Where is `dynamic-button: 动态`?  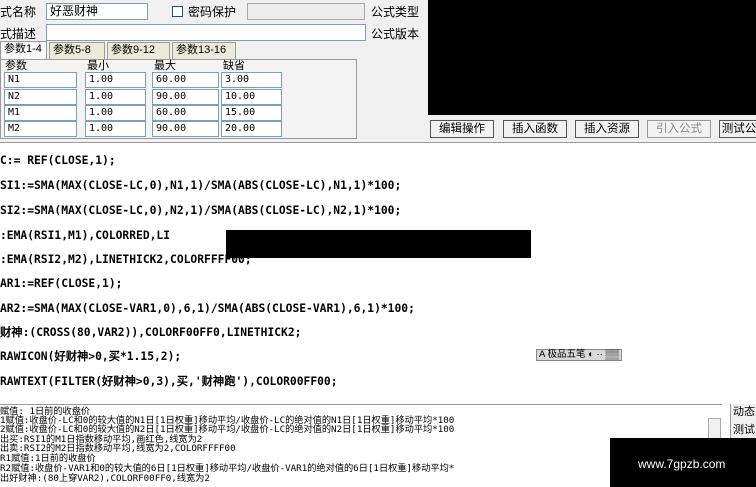 dynamic-button: 动态 is located at coordinates (744, 412).